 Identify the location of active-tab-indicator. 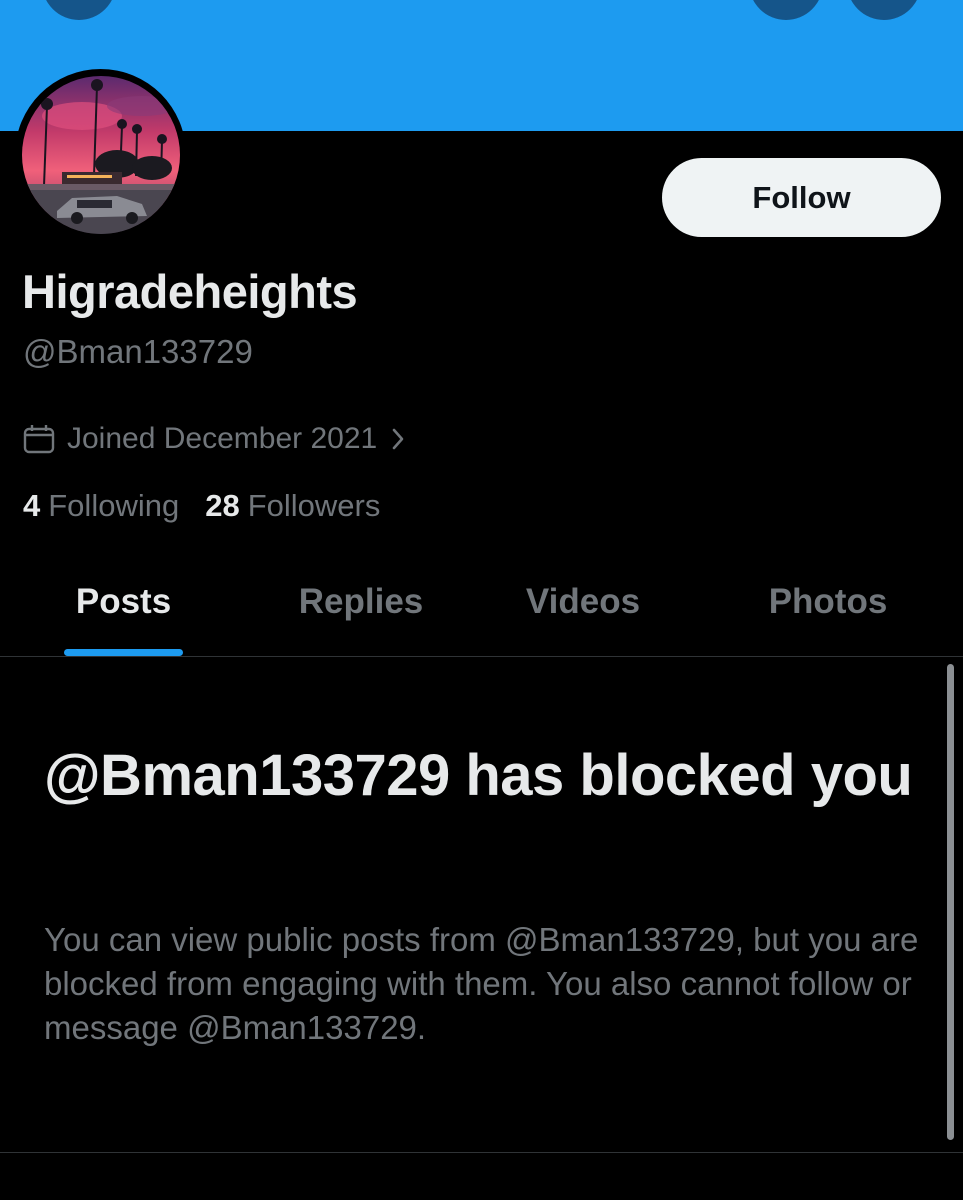
(123, 652).